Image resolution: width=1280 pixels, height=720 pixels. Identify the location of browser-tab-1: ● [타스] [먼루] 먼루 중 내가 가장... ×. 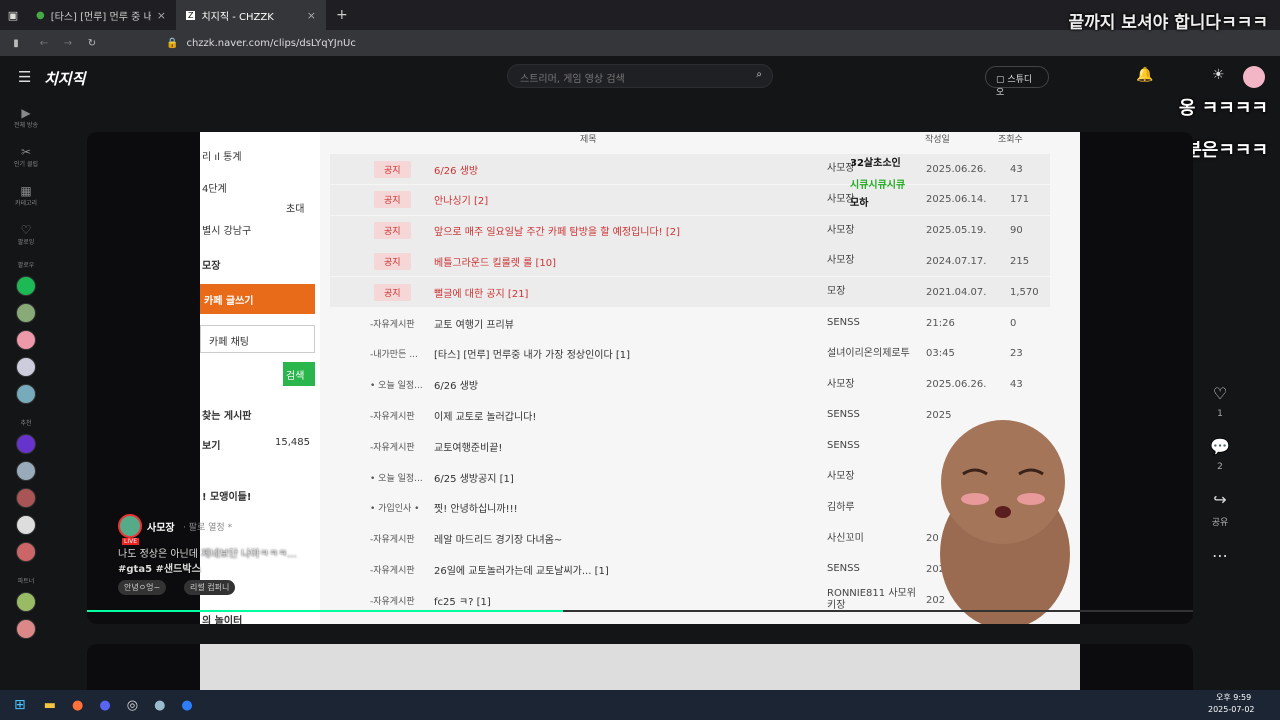
(101, 15).